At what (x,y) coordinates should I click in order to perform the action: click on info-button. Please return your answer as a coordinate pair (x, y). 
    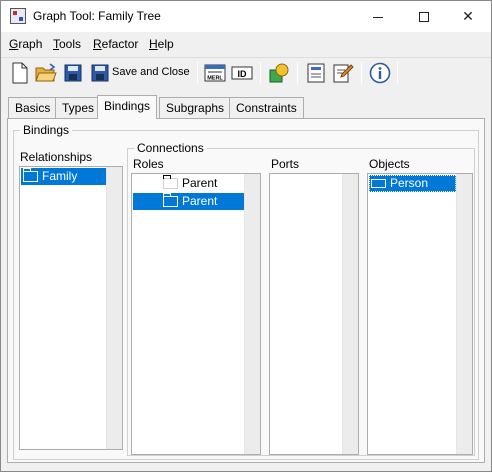
    Looking at the image, I should click on (380, 73).